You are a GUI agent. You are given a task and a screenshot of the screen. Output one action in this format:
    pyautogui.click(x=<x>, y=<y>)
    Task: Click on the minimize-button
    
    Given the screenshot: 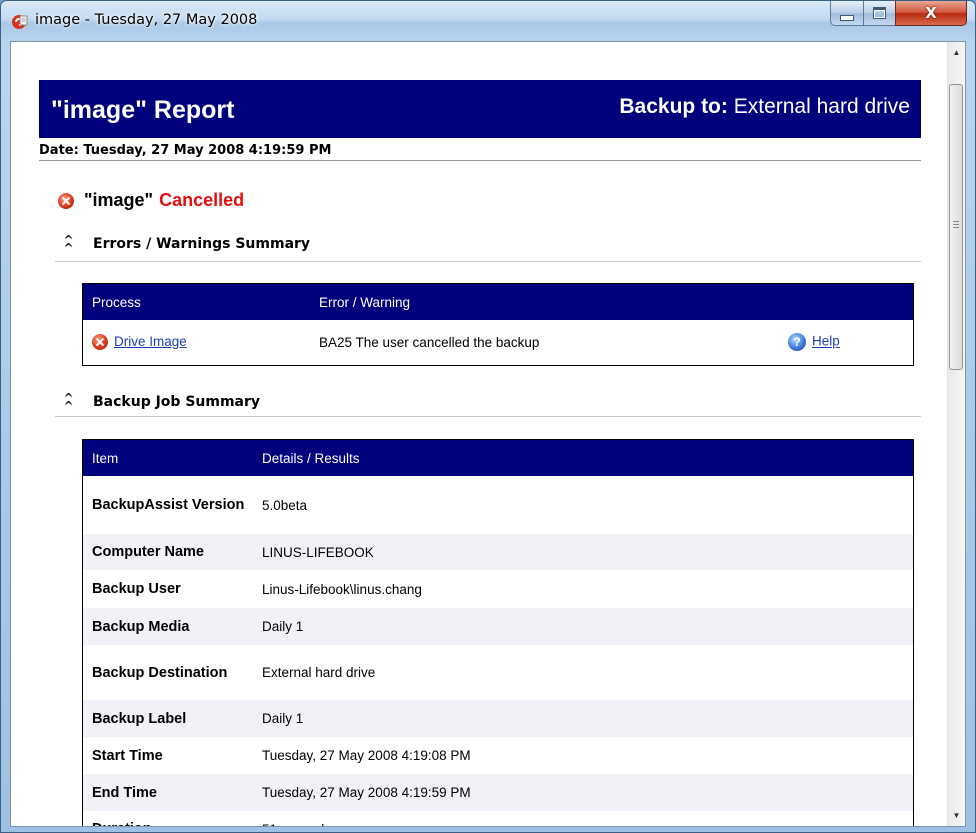 What is the action you would take?
    pyautogui.click(x=847, y=13)
    